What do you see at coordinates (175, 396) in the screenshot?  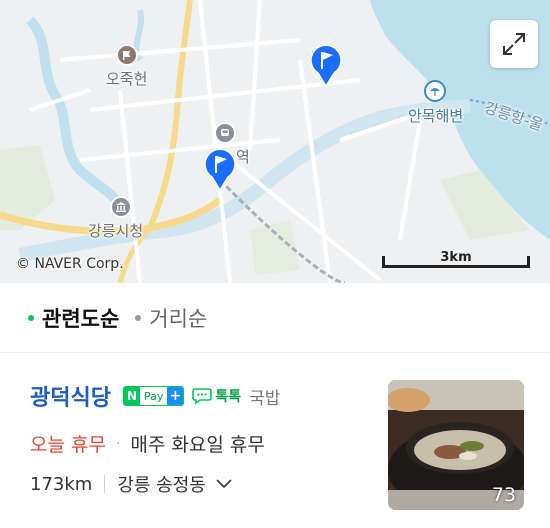 I see `npay-plus-icon: +` at bounding box center [175, 396].